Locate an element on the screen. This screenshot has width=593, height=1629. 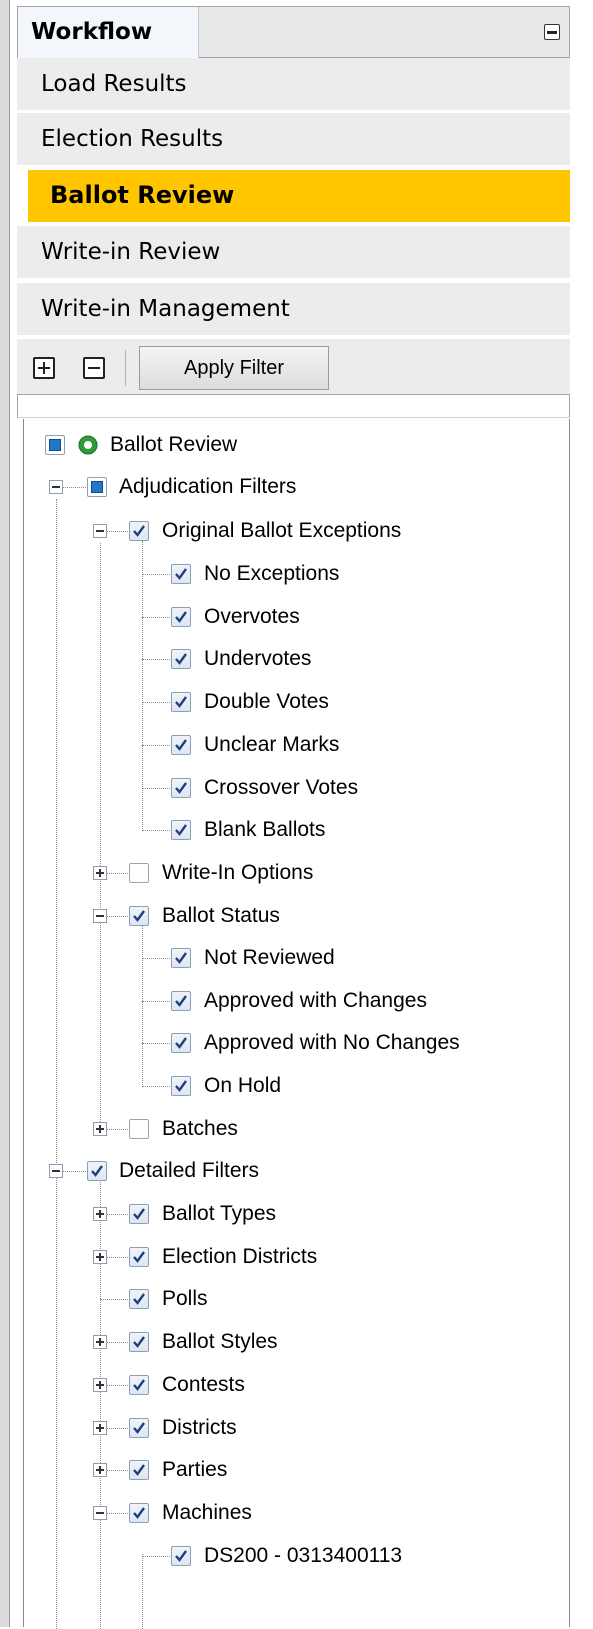
nav-load-results: Load Results is located at coordinates (293, 84).